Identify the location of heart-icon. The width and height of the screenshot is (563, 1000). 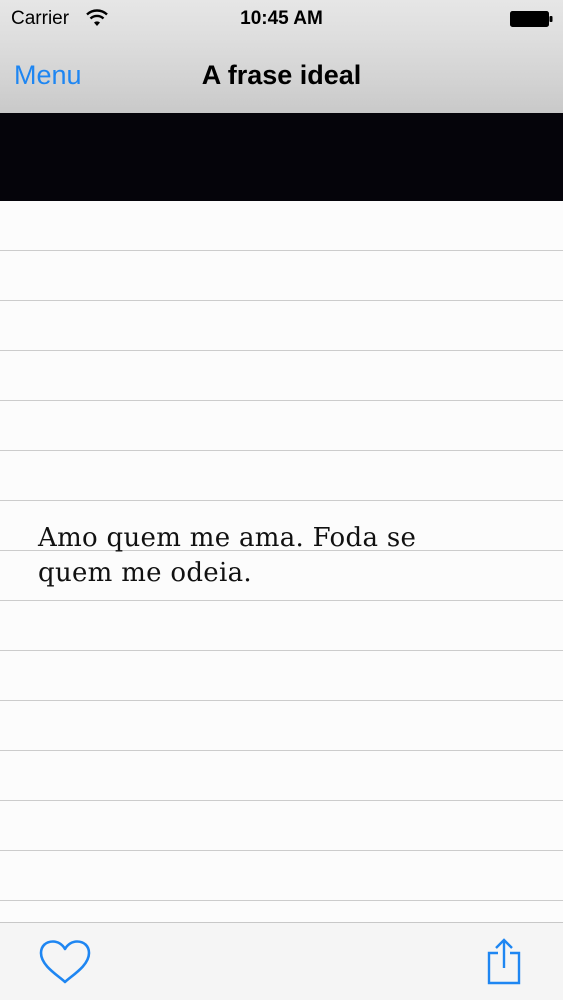
(65, 962).